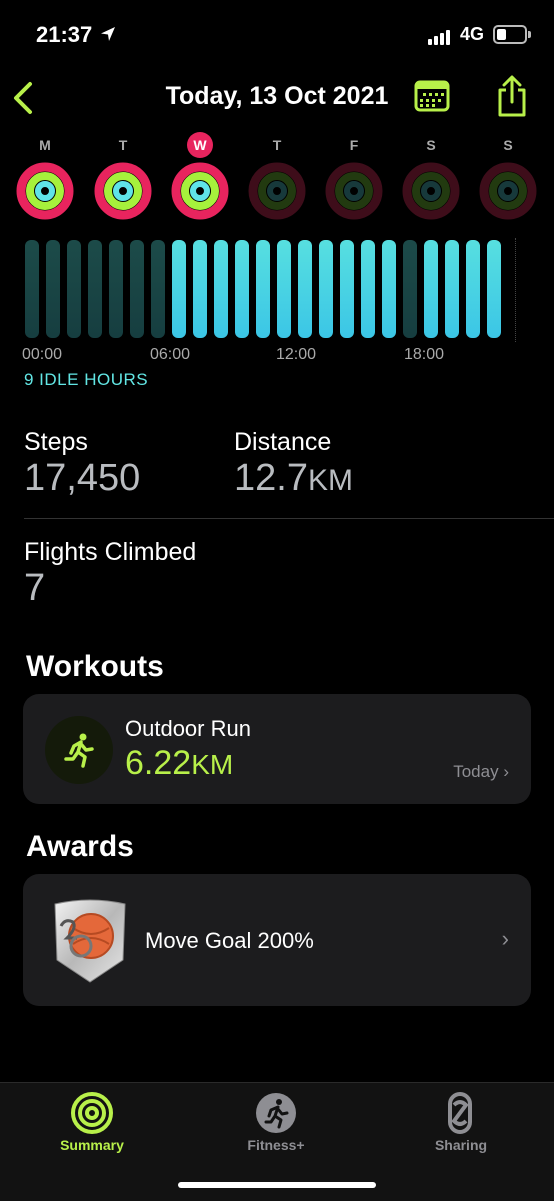 Image resolution: width=554 pixels, height=1201 pixels. I want to click on nav-bar: Today, 13 Oct 2021, so click(277, 98).